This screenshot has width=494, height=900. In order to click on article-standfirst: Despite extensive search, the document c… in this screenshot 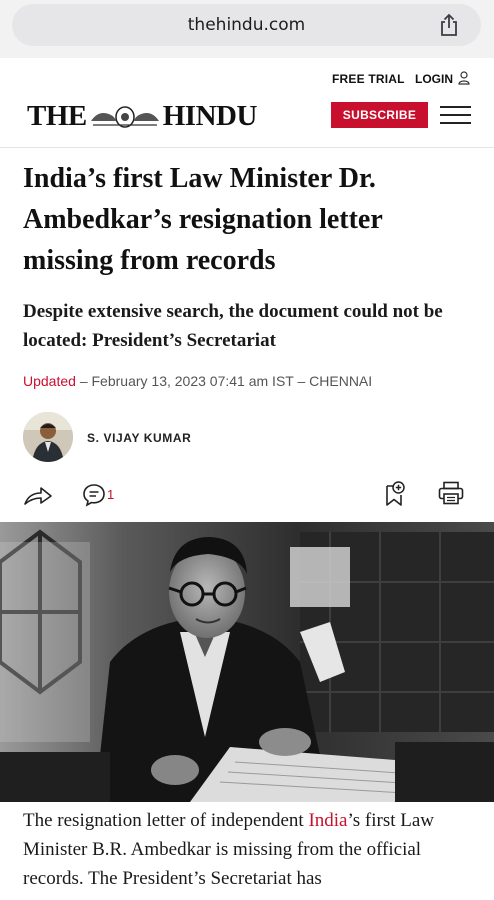, I will do `click(233, 326)`.